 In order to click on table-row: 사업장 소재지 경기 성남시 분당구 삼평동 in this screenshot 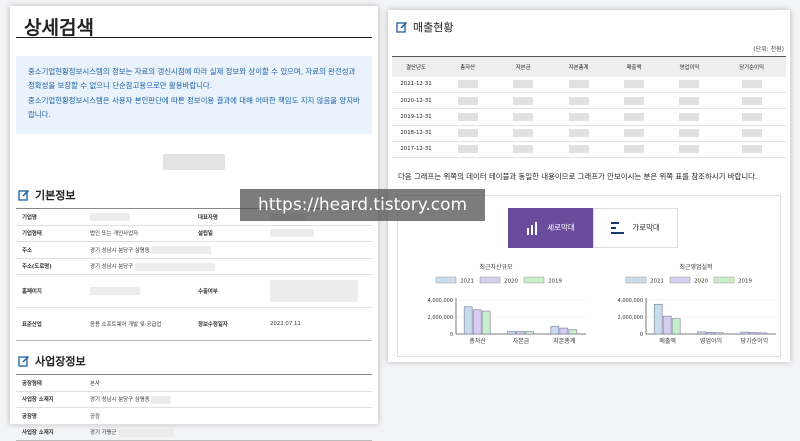, I will do `click(194, 399)`.